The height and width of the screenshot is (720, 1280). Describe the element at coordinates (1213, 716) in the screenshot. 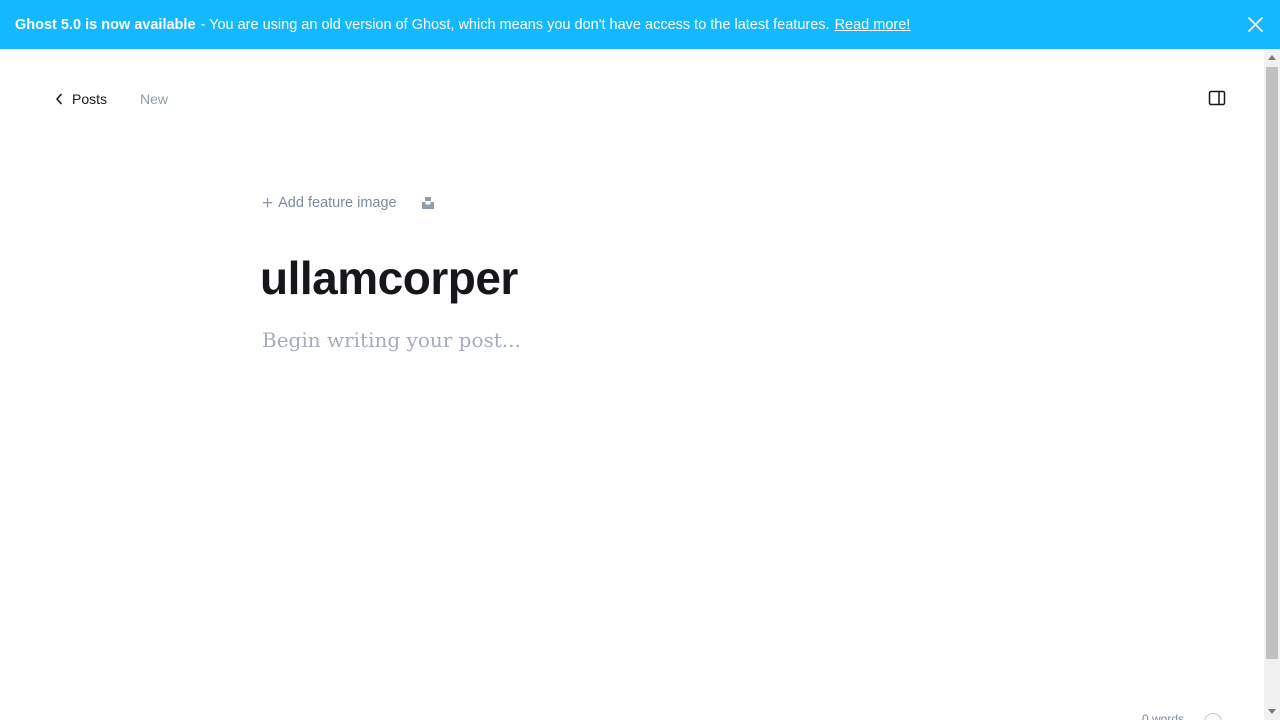

I see `help-icon` at that location.